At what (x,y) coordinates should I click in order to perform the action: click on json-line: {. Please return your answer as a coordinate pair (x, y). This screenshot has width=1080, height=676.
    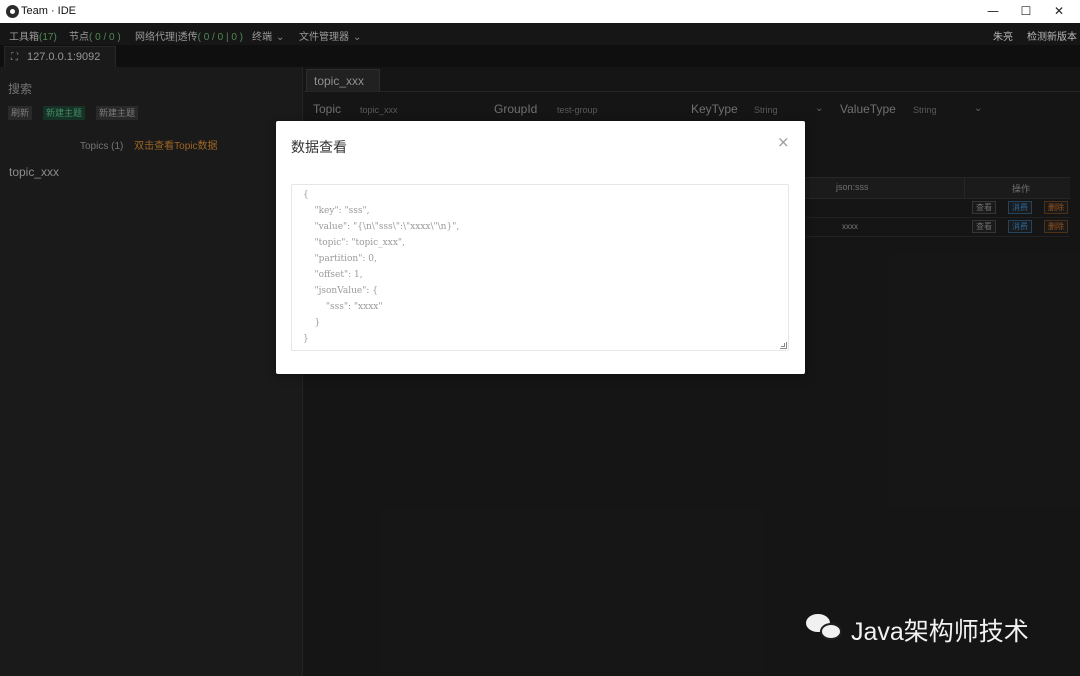
    Looking at the image, I should click on (306, 195).